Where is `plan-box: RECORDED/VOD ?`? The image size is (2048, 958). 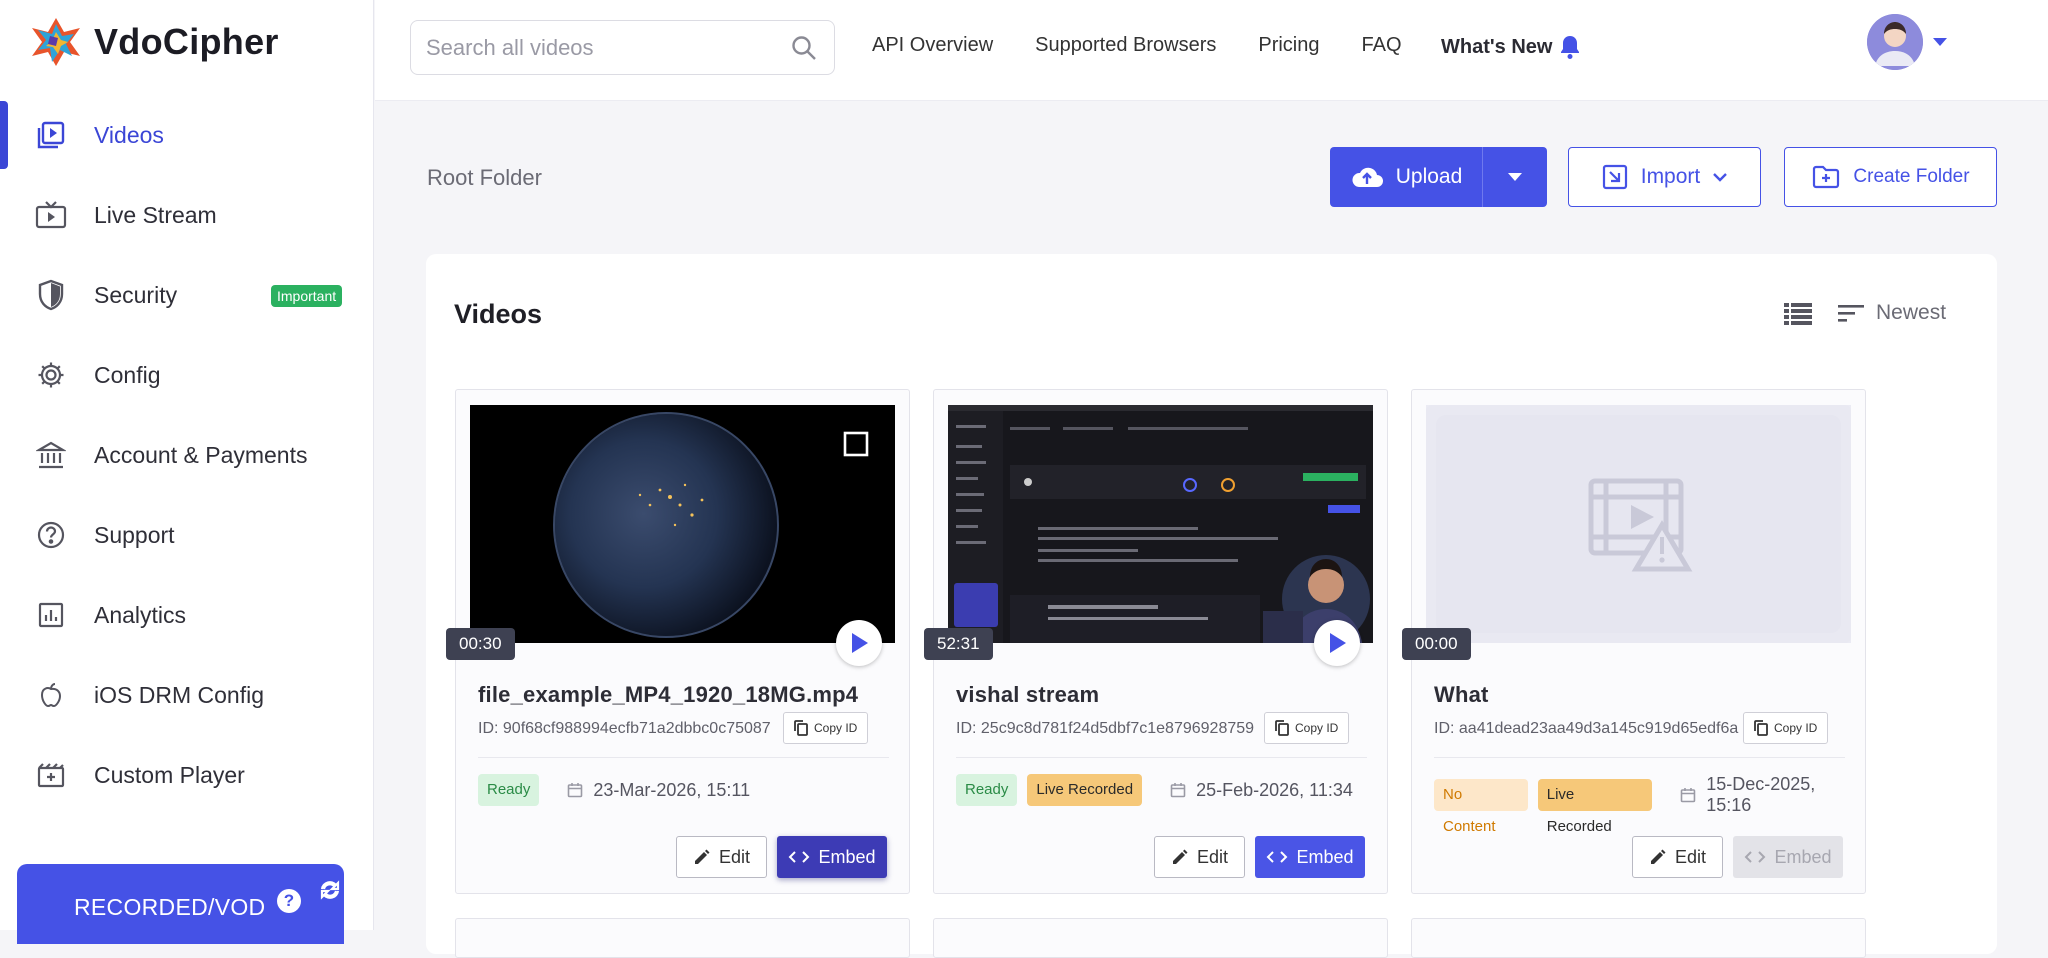 plan-box: RECORDED/VOD ? is located at coordinates (180, 904).